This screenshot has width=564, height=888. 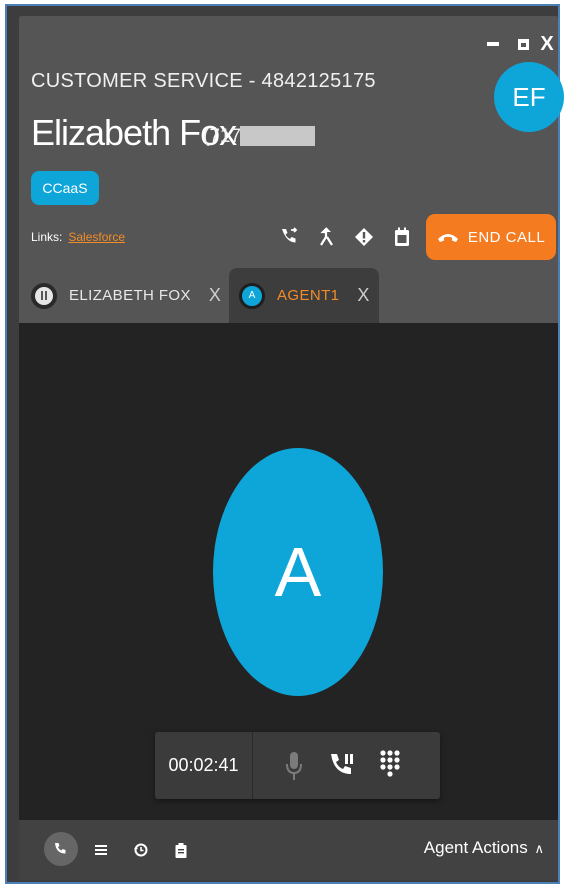 I want to click on hangup-icon, so click(x=447, y=238).